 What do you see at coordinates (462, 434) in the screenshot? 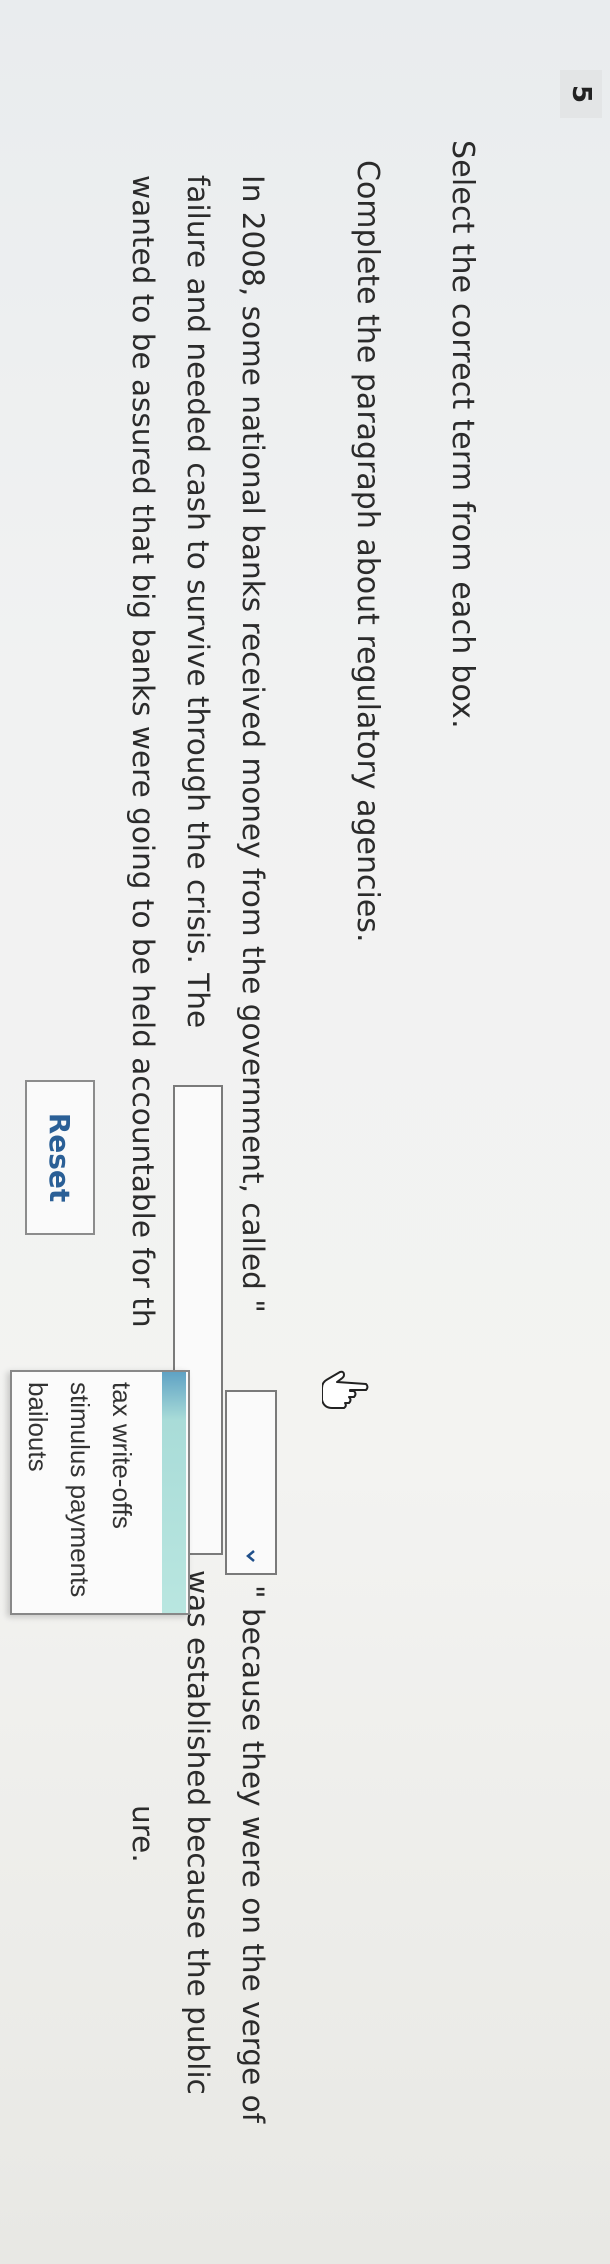
I see `instruction-text: Select the correct term from each box.` at bounding box center [462, 434].